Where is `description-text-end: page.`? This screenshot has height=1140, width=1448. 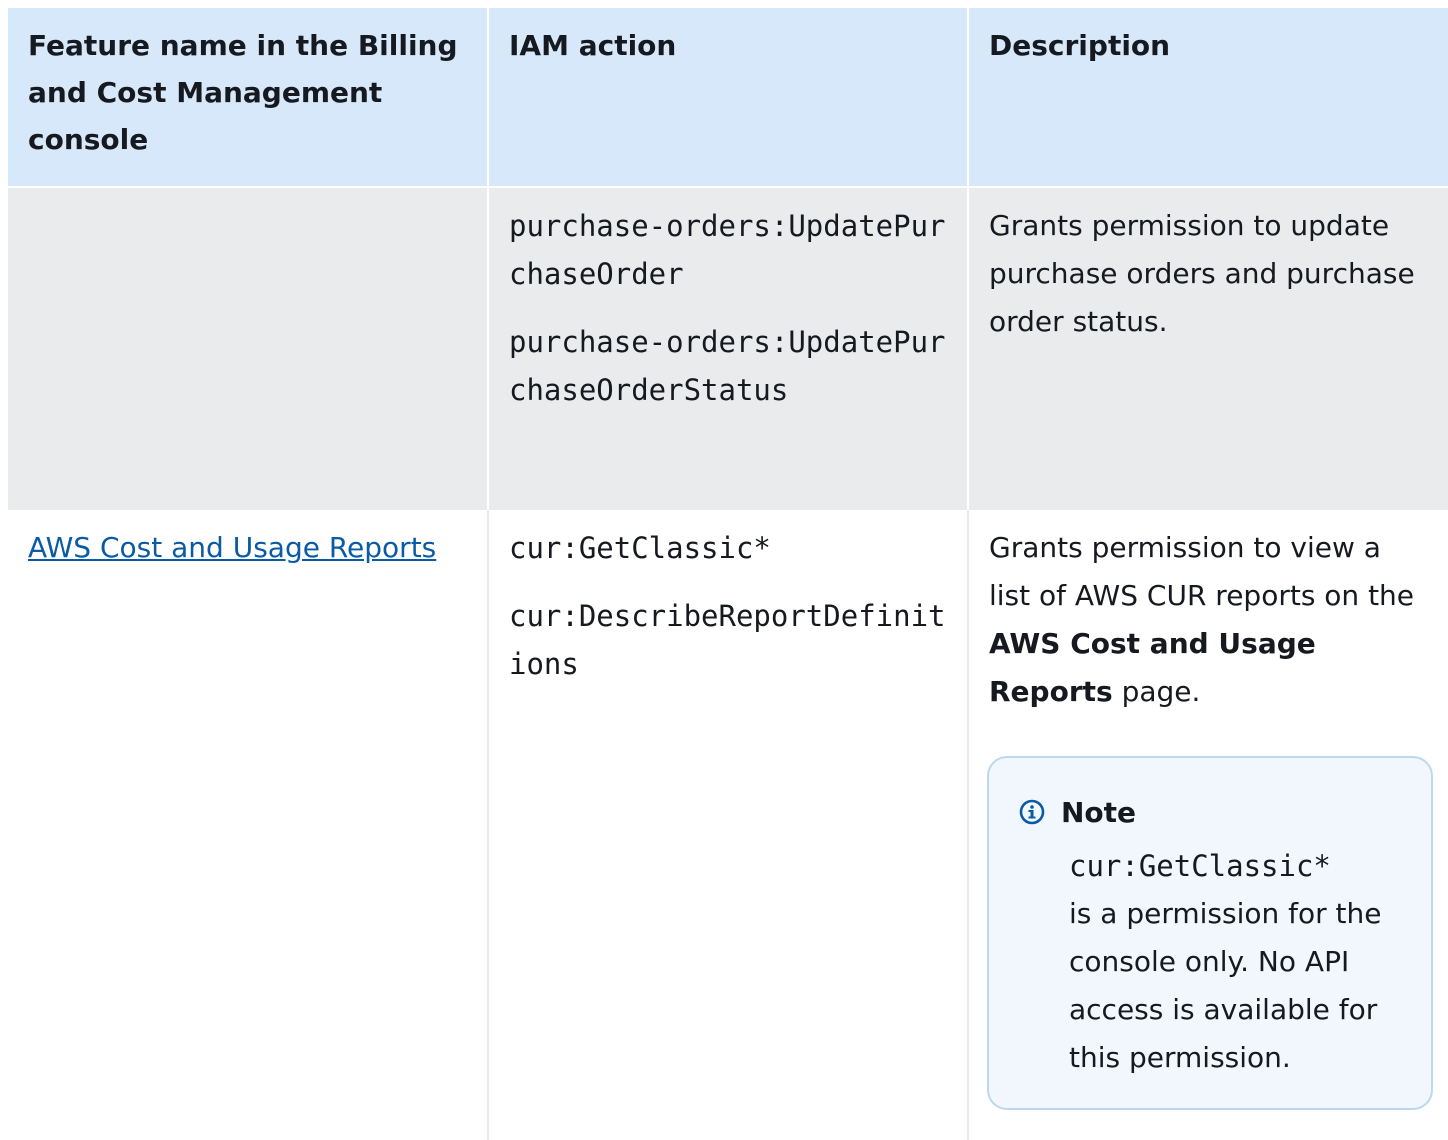 description-text-end: page. is located at coordinates (1156, 691).